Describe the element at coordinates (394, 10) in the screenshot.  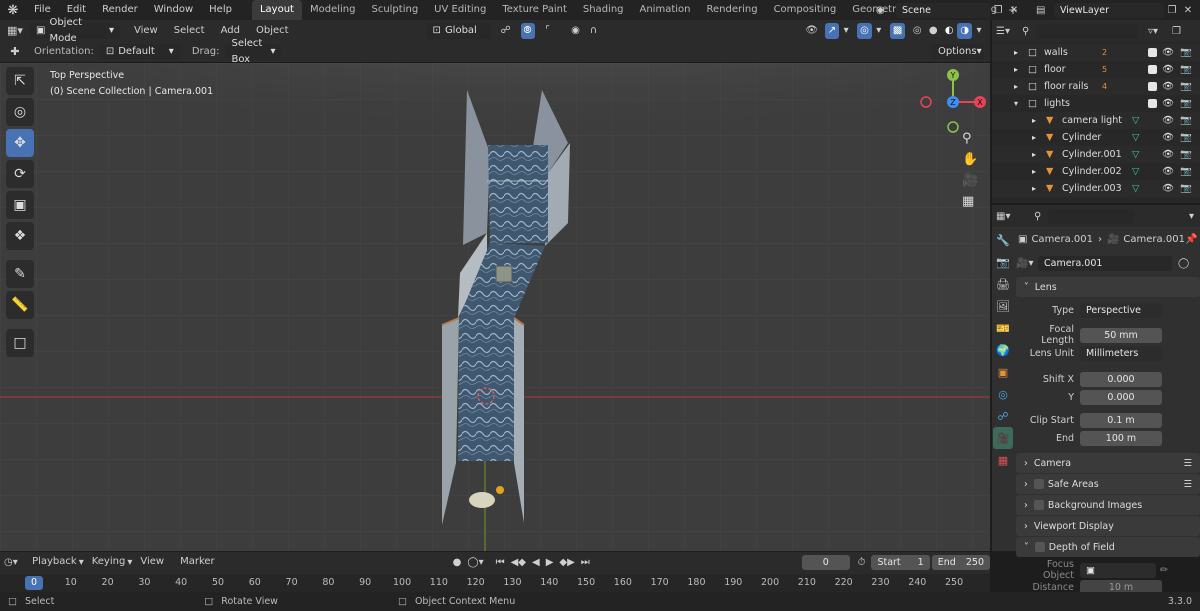
I see `tab-sculpting: Sculpting` at that location.